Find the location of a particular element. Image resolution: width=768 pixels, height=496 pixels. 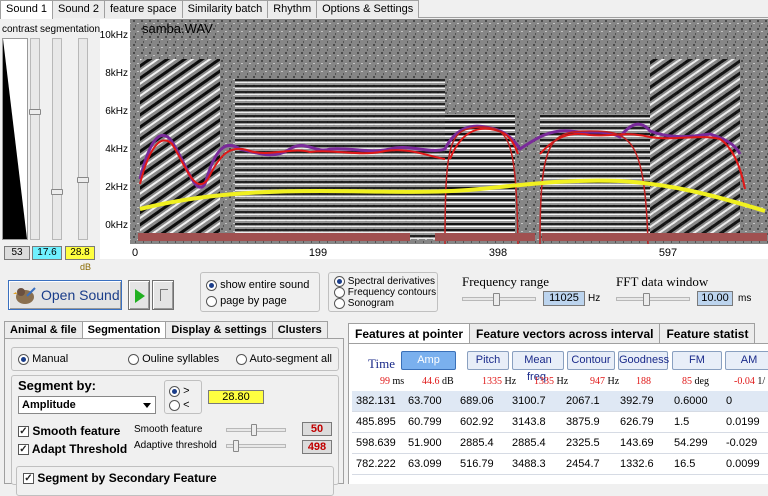

fft-window-slider is located at coordinates (653, 299).